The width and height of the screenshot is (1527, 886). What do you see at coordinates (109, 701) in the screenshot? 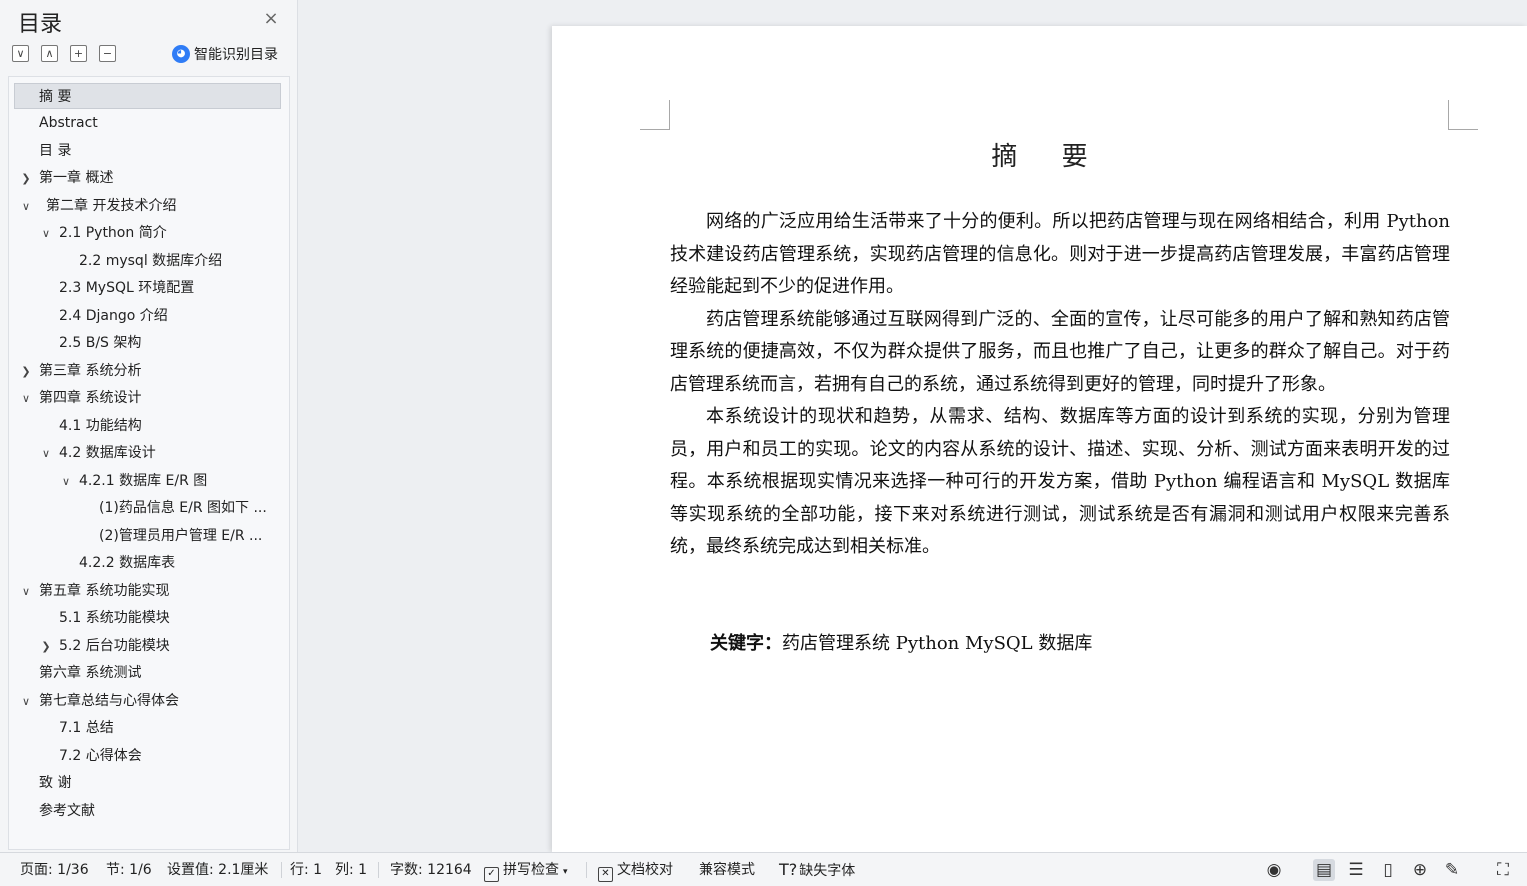
I see `toc-item-chapter-7: 第七章总结与心得体会` at bounding box center [109, 701].